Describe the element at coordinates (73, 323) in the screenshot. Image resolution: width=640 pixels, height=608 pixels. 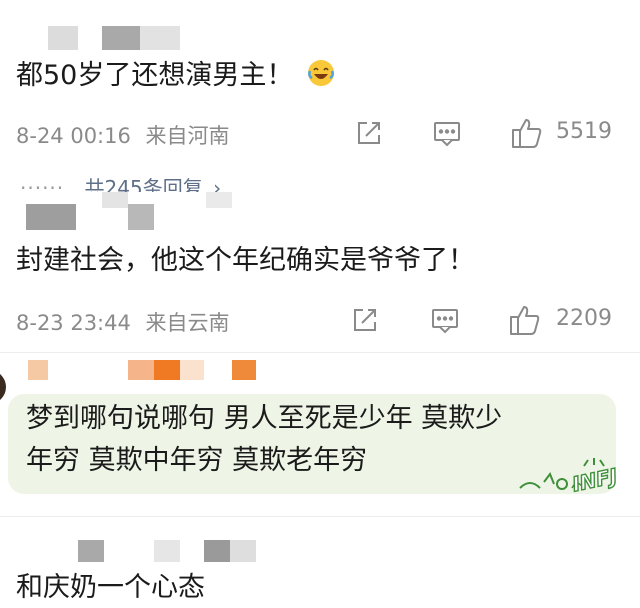
I see `comment-date: 8-23 23:44` at that location.